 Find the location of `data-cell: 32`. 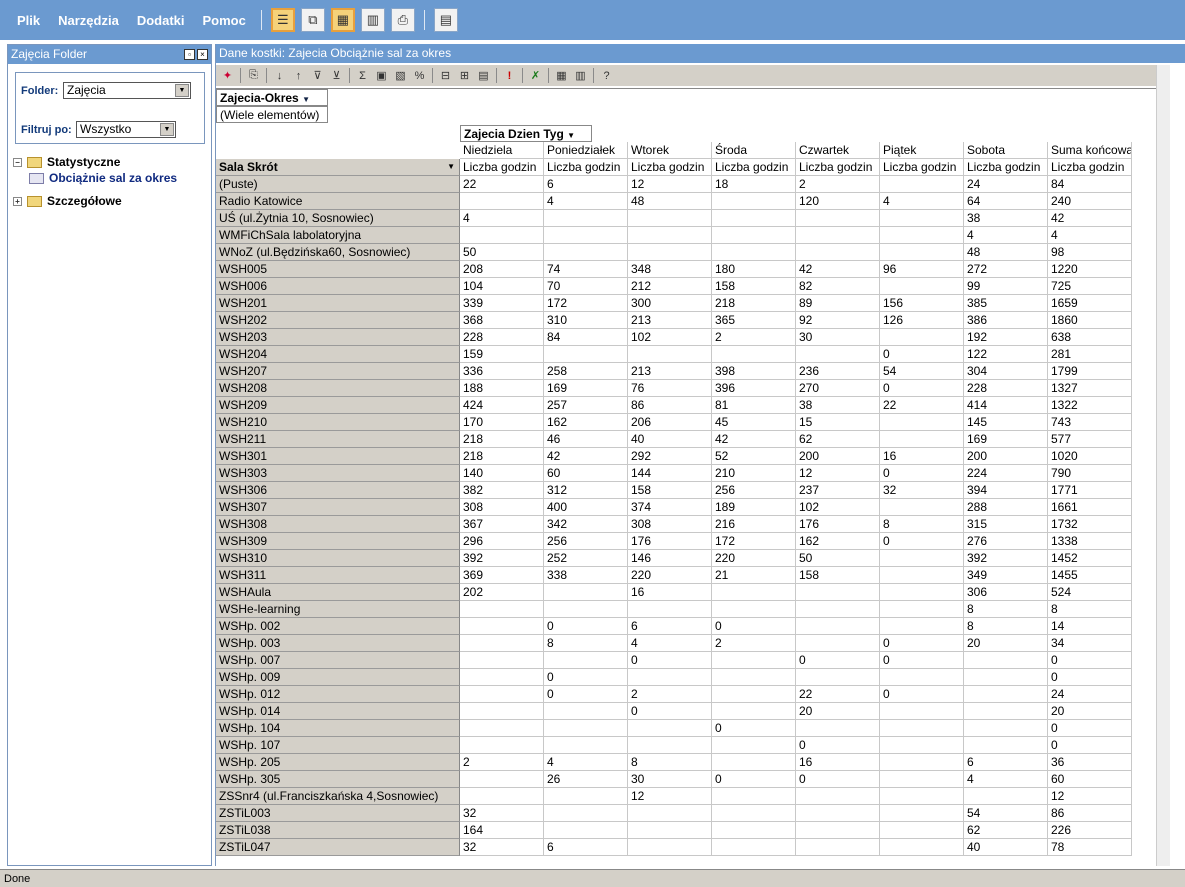

data-cell: 32 is located at coordinates (922, 490).